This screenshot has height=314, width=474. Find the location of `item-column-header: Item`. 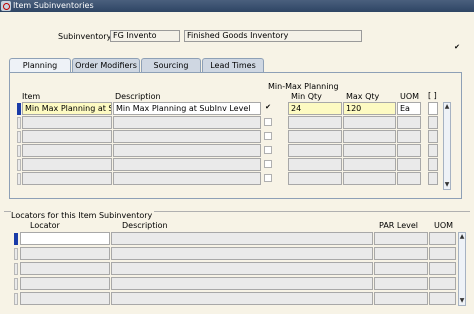

item-column-header: Item is located at coordinates (31, 96).